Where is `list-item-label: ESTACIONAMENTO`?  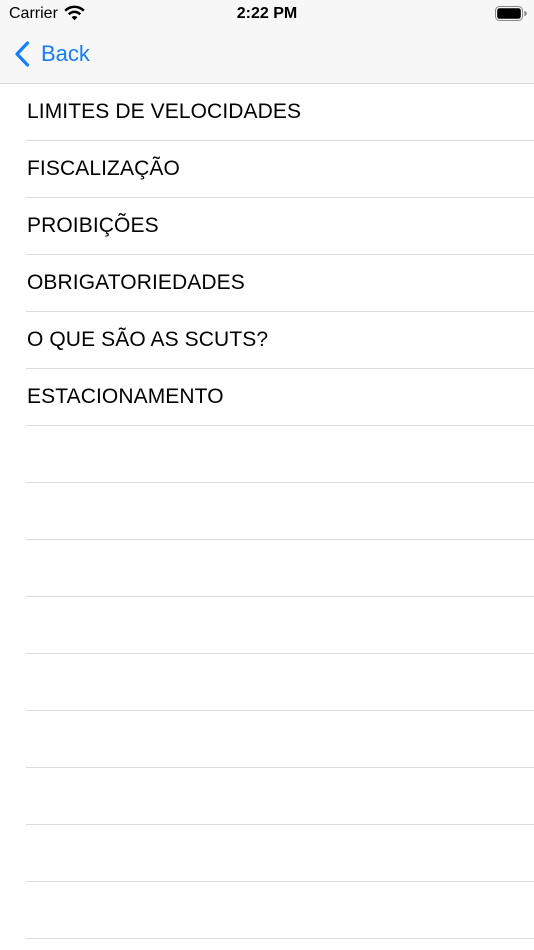
list-item-label: ESTACIONAMENTO is located at coordinates (125, 396).